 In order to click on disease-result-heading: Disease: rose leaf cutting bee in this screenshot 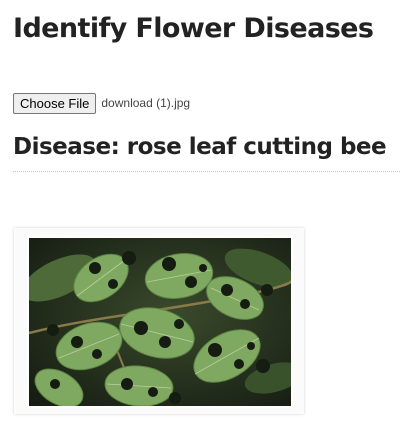, I will do `click(200, 147)`.